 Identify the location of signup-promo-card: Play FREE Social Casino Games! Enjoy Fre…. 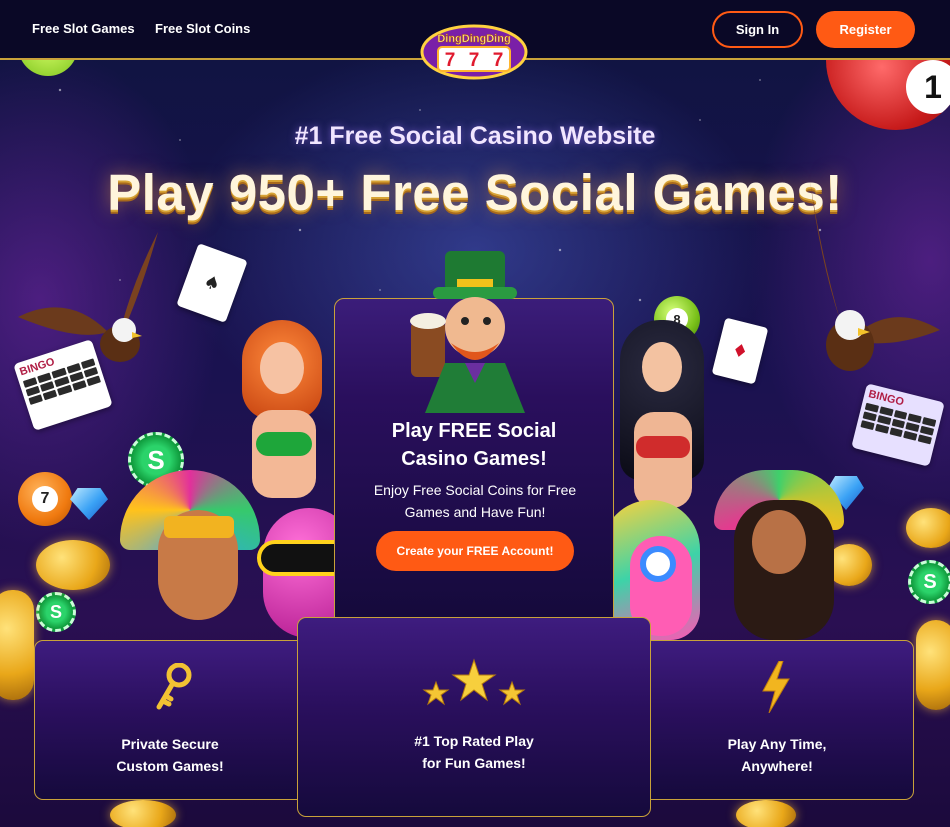
(474, 439).